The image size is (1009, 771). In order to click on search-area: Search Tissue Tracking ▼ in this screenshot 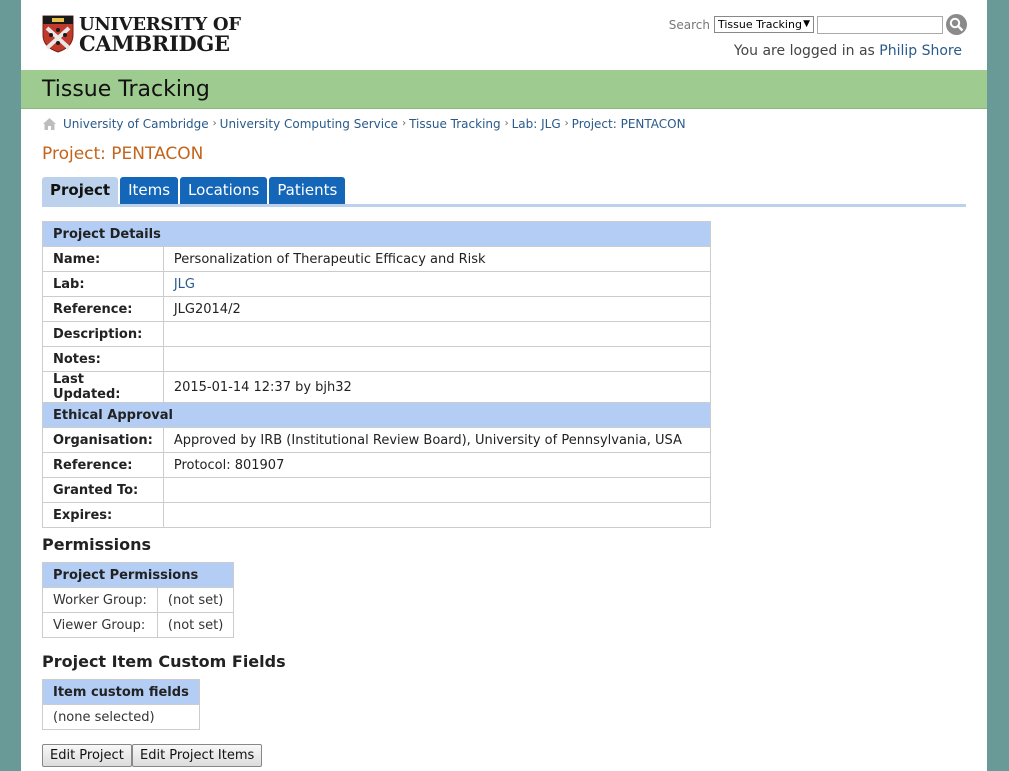, I will do `click(818, 24)`.